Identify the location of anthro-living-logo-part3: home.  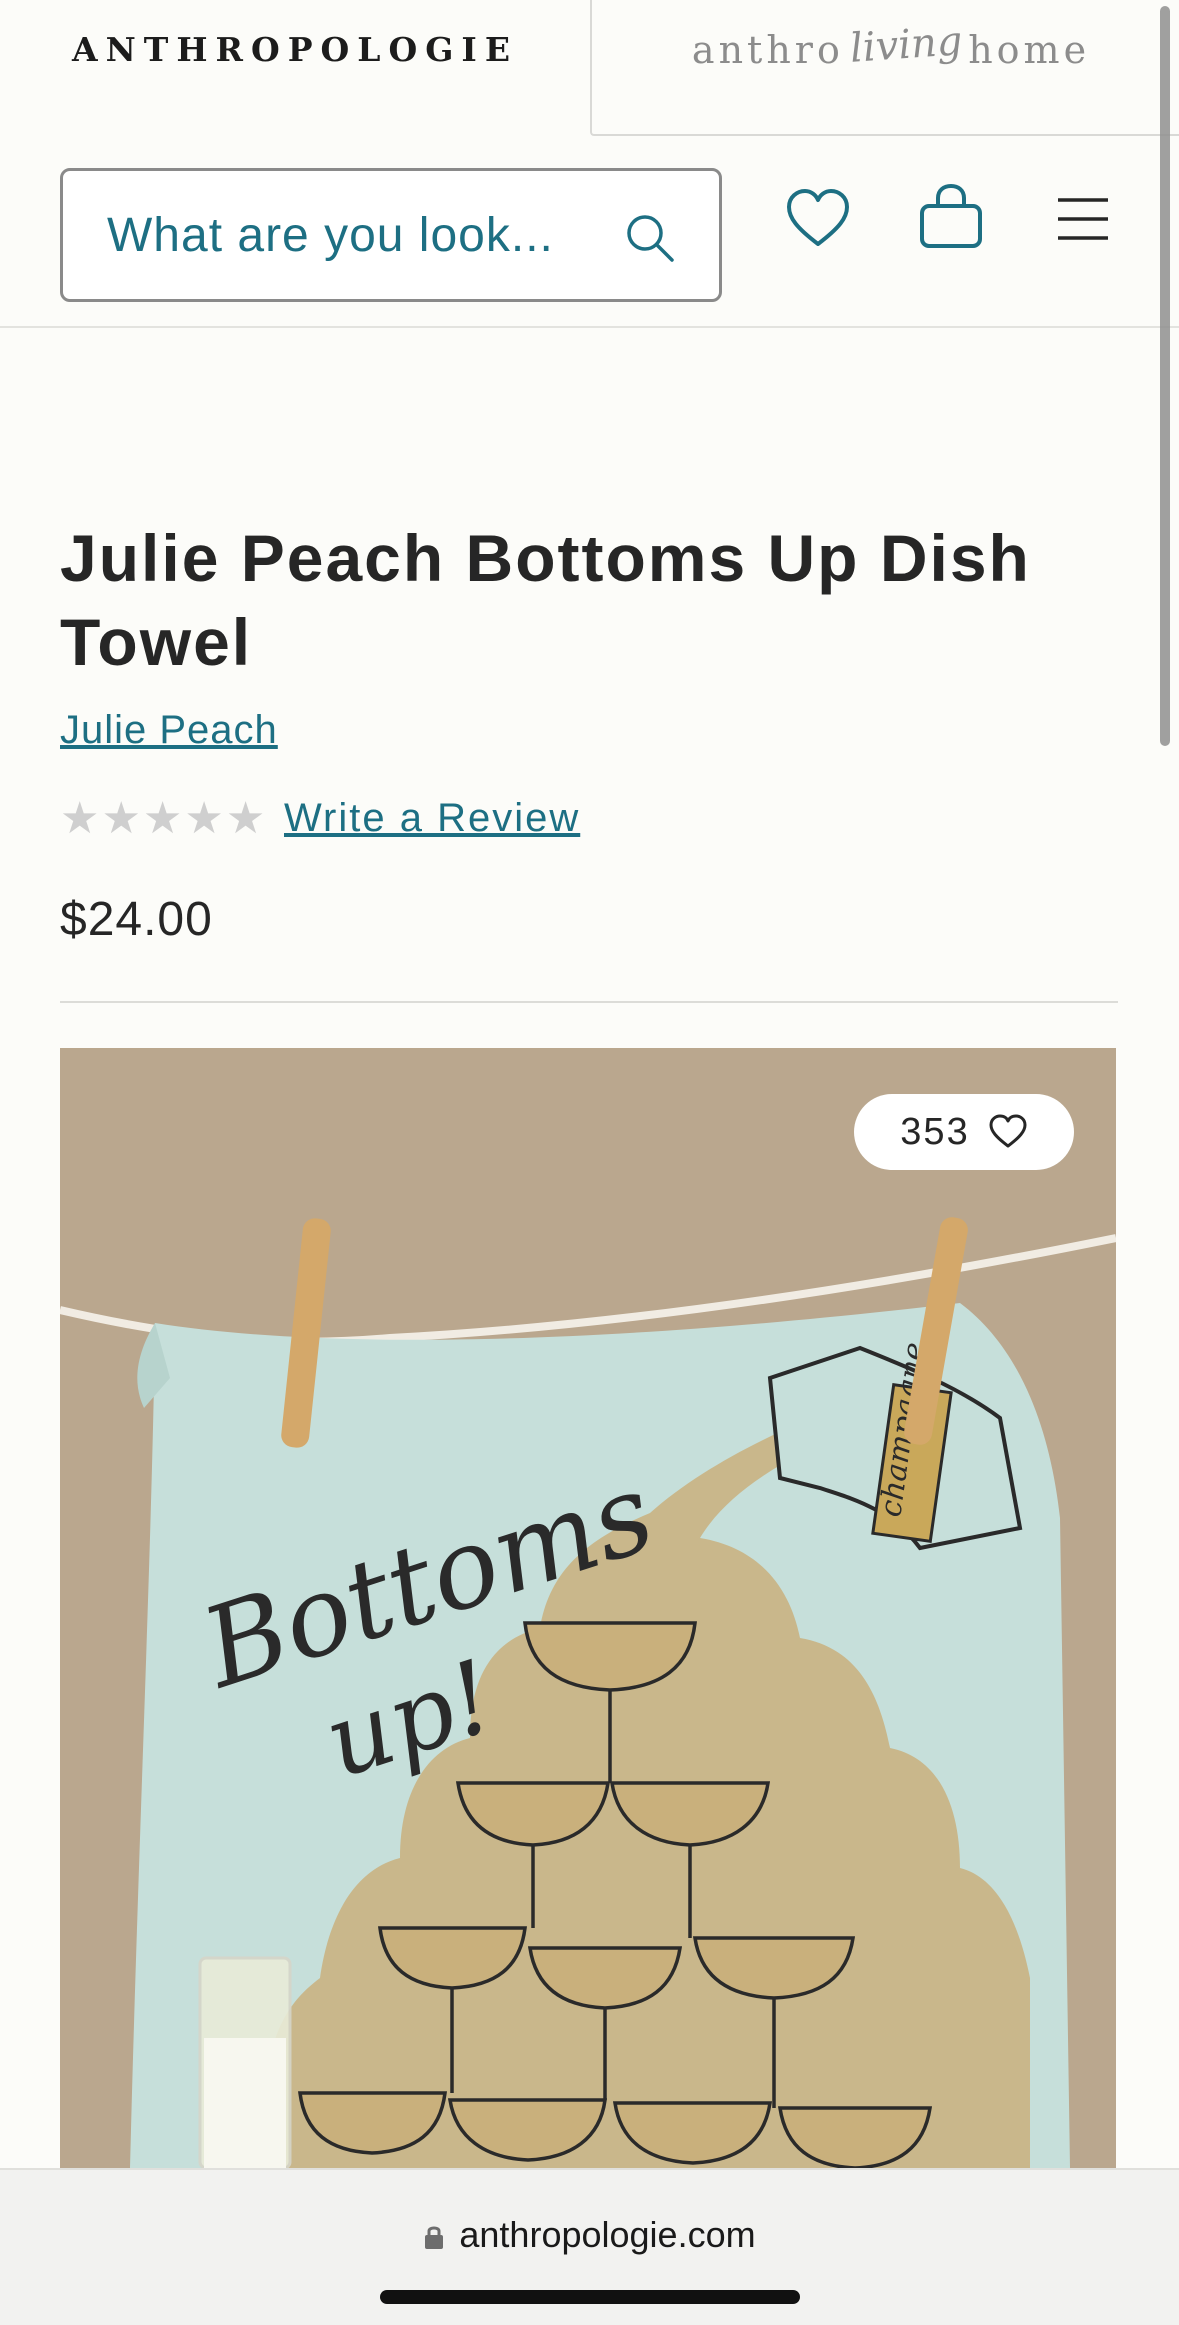
(1029, 50).